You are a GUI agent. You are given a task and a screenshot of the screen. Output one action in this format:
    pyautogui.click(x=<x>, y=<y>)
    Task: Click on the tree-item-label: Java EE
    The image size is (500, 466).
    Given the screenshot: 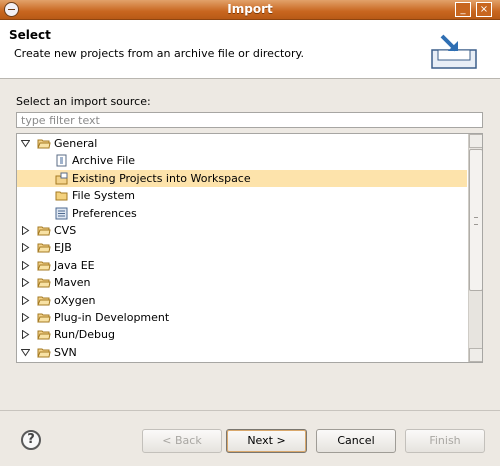 What is the action you would take?
    pyautogui.click(x=74, y=265)
    